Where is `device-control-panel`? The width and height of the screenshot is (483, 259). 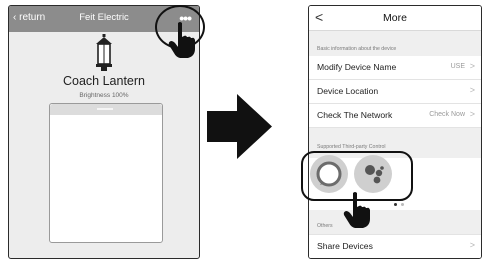 device-control-panel is located at coordinates (106, 173).